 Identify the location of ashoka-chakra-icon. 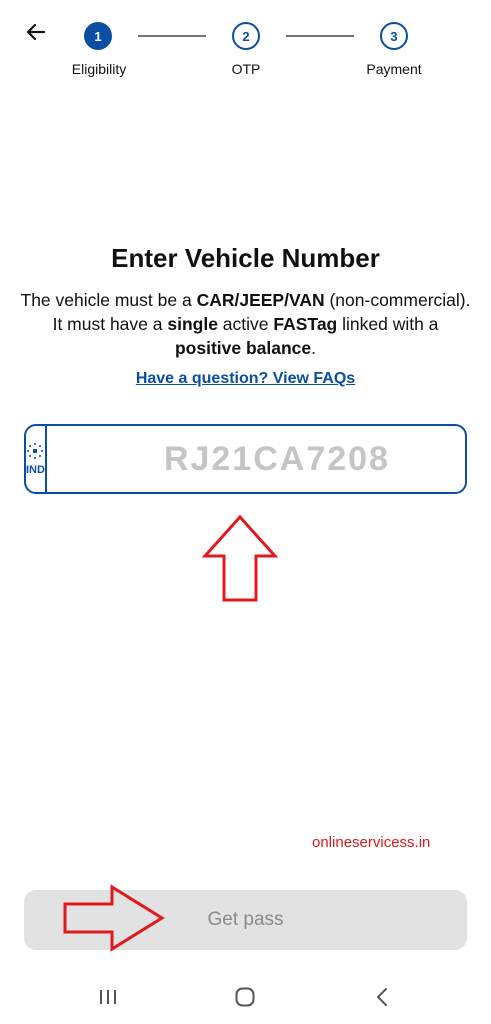
(35, 451).